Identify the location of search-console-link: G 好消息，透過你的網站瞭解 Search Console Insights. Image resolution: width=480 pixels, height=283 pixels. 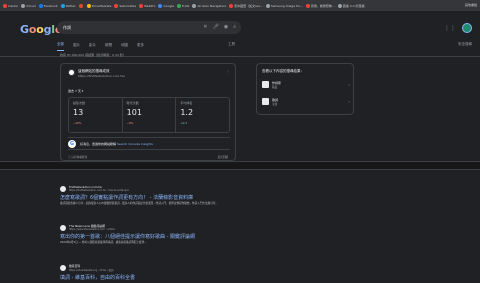
(149, 143).